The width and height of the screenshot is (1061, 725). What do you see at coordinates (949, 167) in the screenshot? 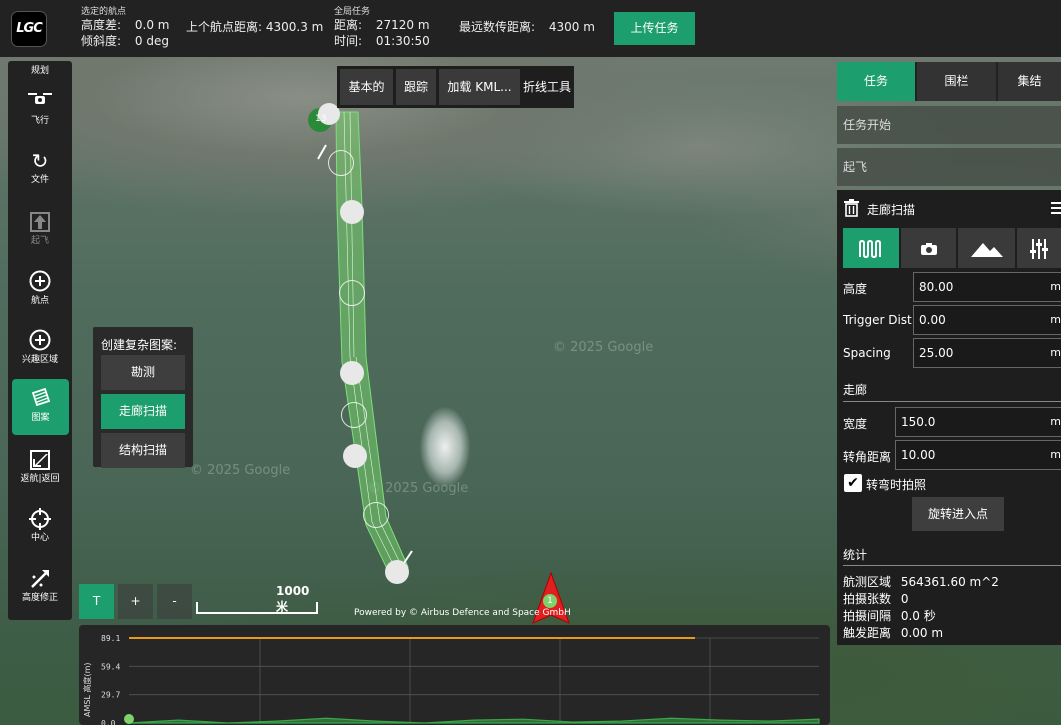
I see `takeoff-item: 起飞` at bounding box center [949, 167].